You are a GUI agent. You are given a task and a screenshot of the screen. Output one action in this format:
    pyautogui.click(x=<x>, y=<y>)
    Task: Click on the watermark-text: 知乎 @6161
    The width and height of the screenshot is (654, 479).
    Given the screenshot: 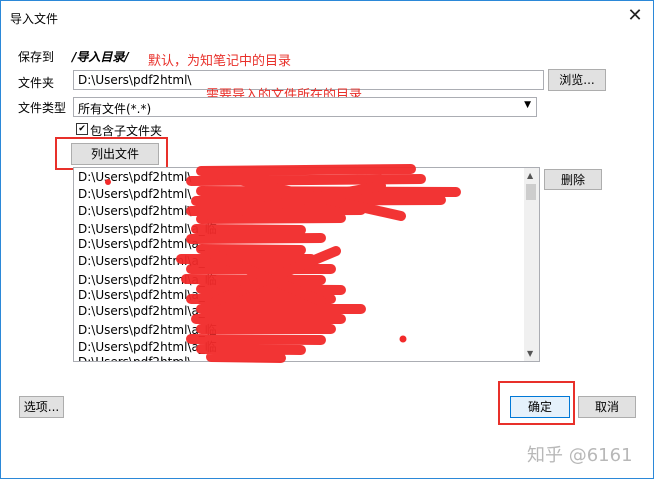 What is the action you would take?
    pyautogui.click(x=580, y=455)
    